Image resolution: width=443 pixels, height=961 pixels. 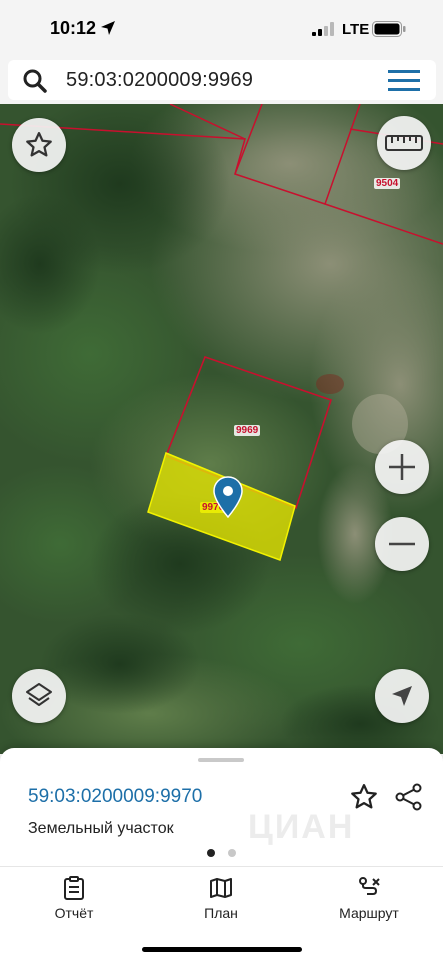 What do you see at coordinates (108, 28) in the screenshot?
I see `location-arrow-icon` at bounding box center [108, 28].